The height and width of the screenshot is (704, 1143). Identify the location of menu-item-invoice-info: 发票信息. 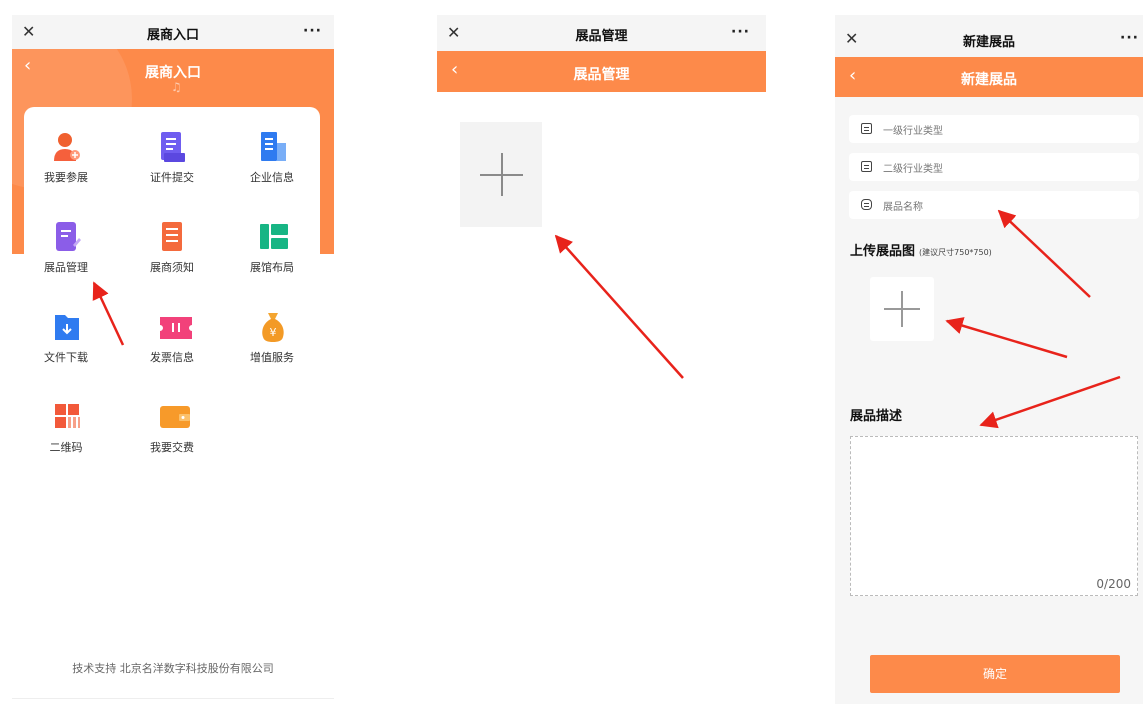
(172, 338).